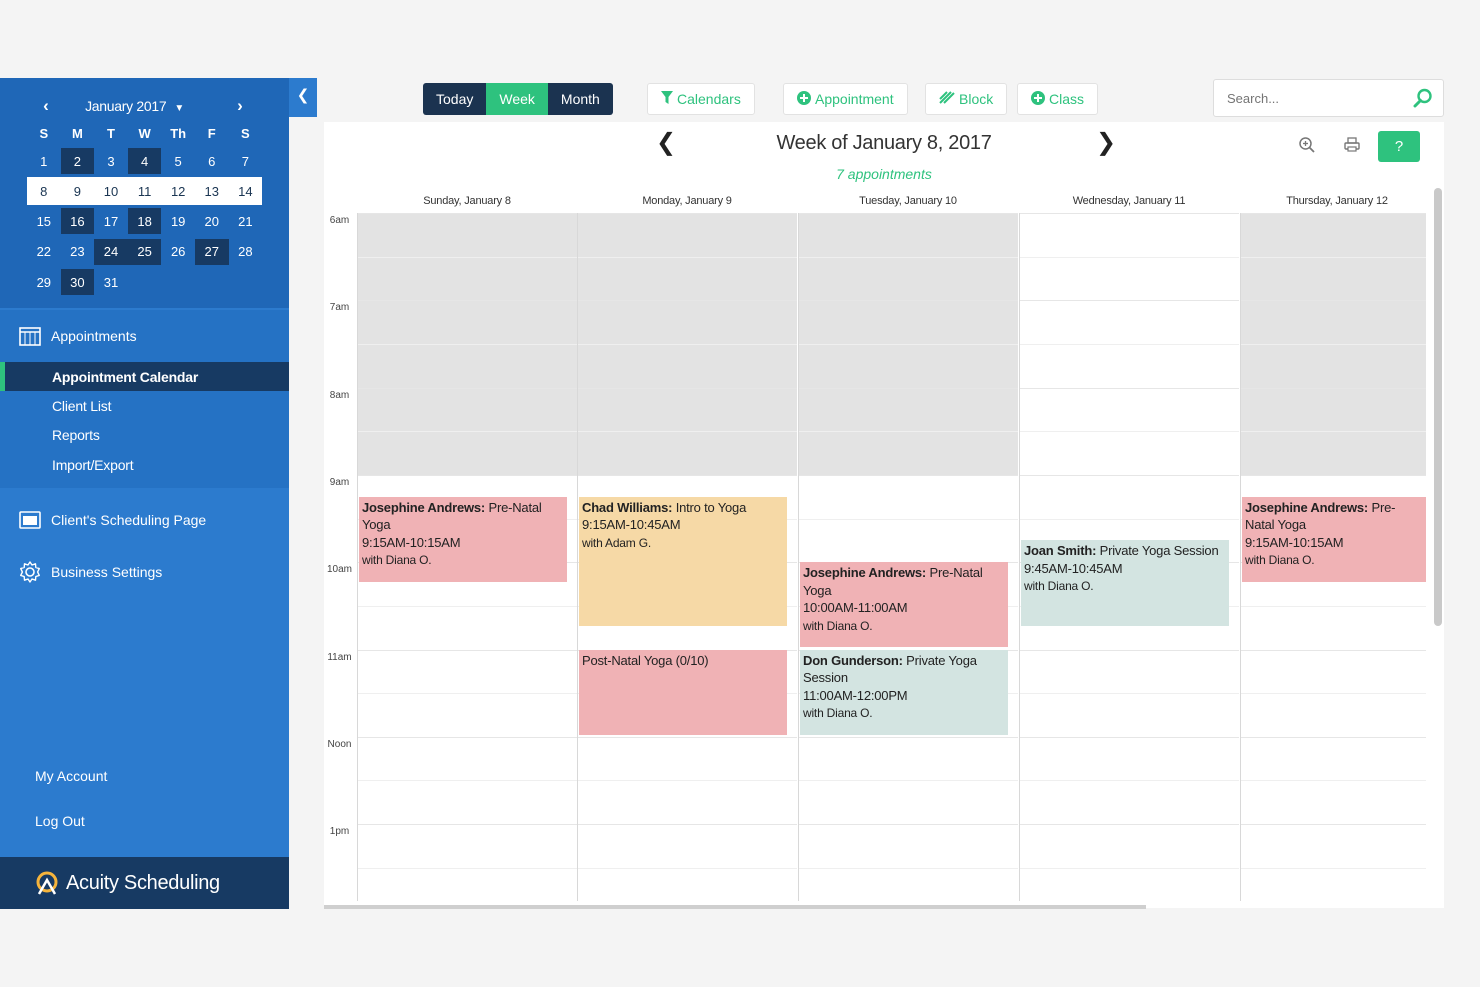 The height and width of the screenshot is (987, 1480). I want to click on mini-calendar-day: 31, so click(111, 282).